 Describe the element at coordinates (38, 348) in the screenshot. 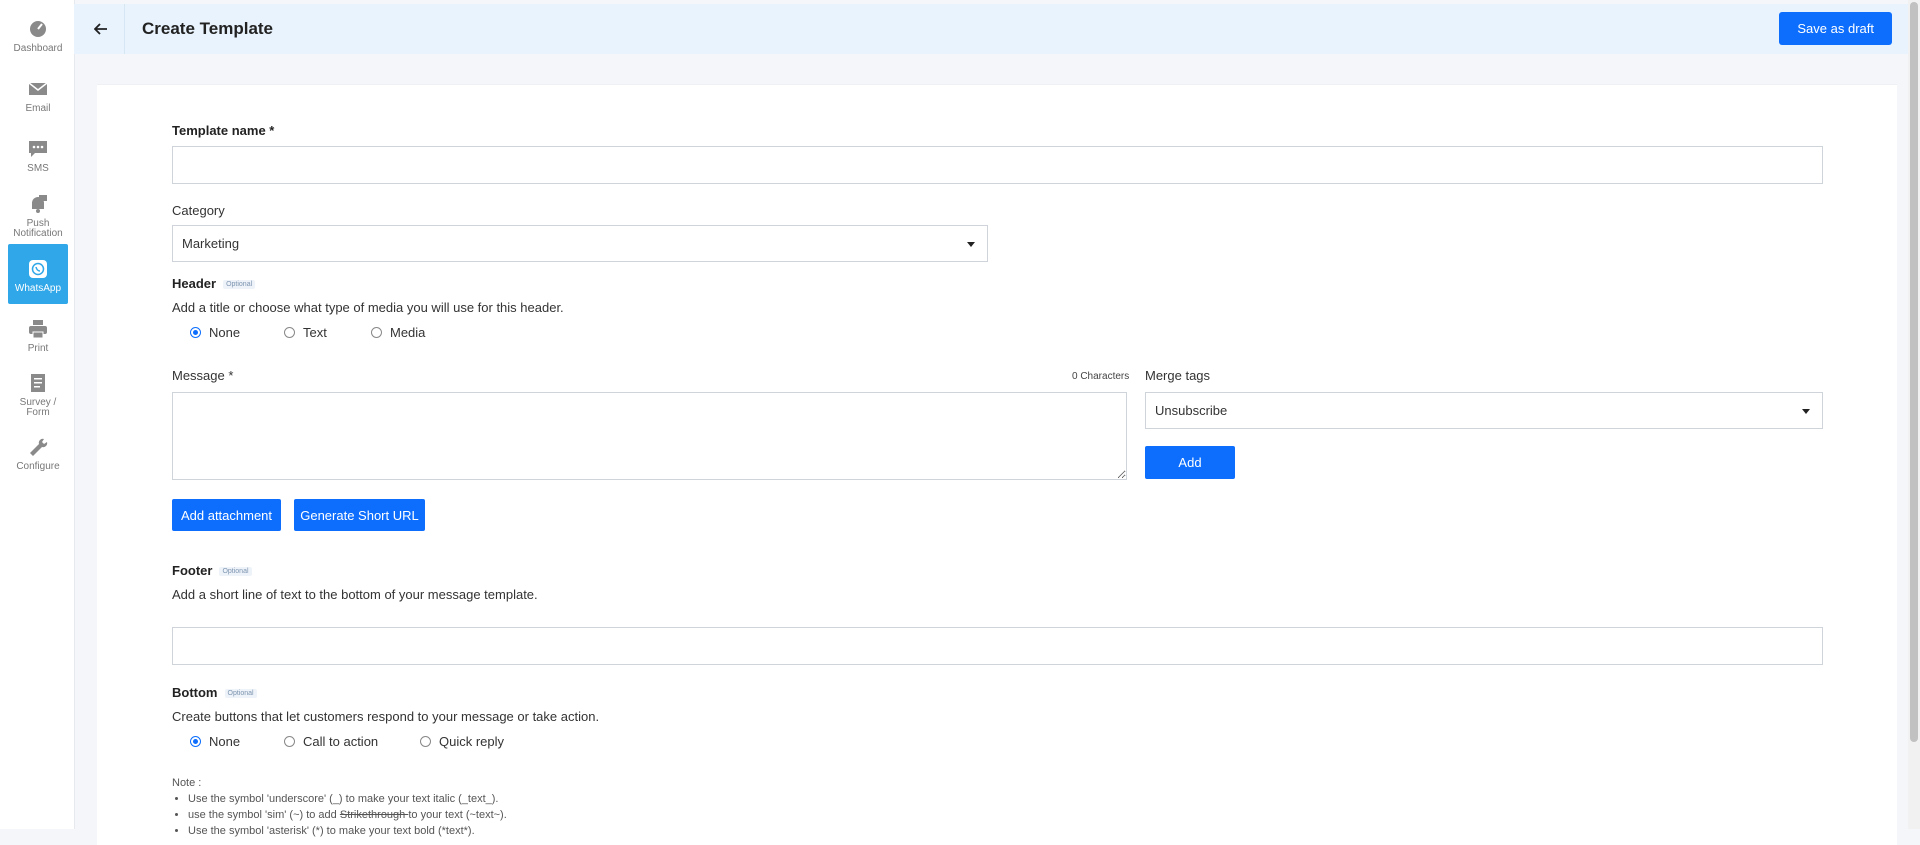

I see `sidebar-item-label: Print` at that location.